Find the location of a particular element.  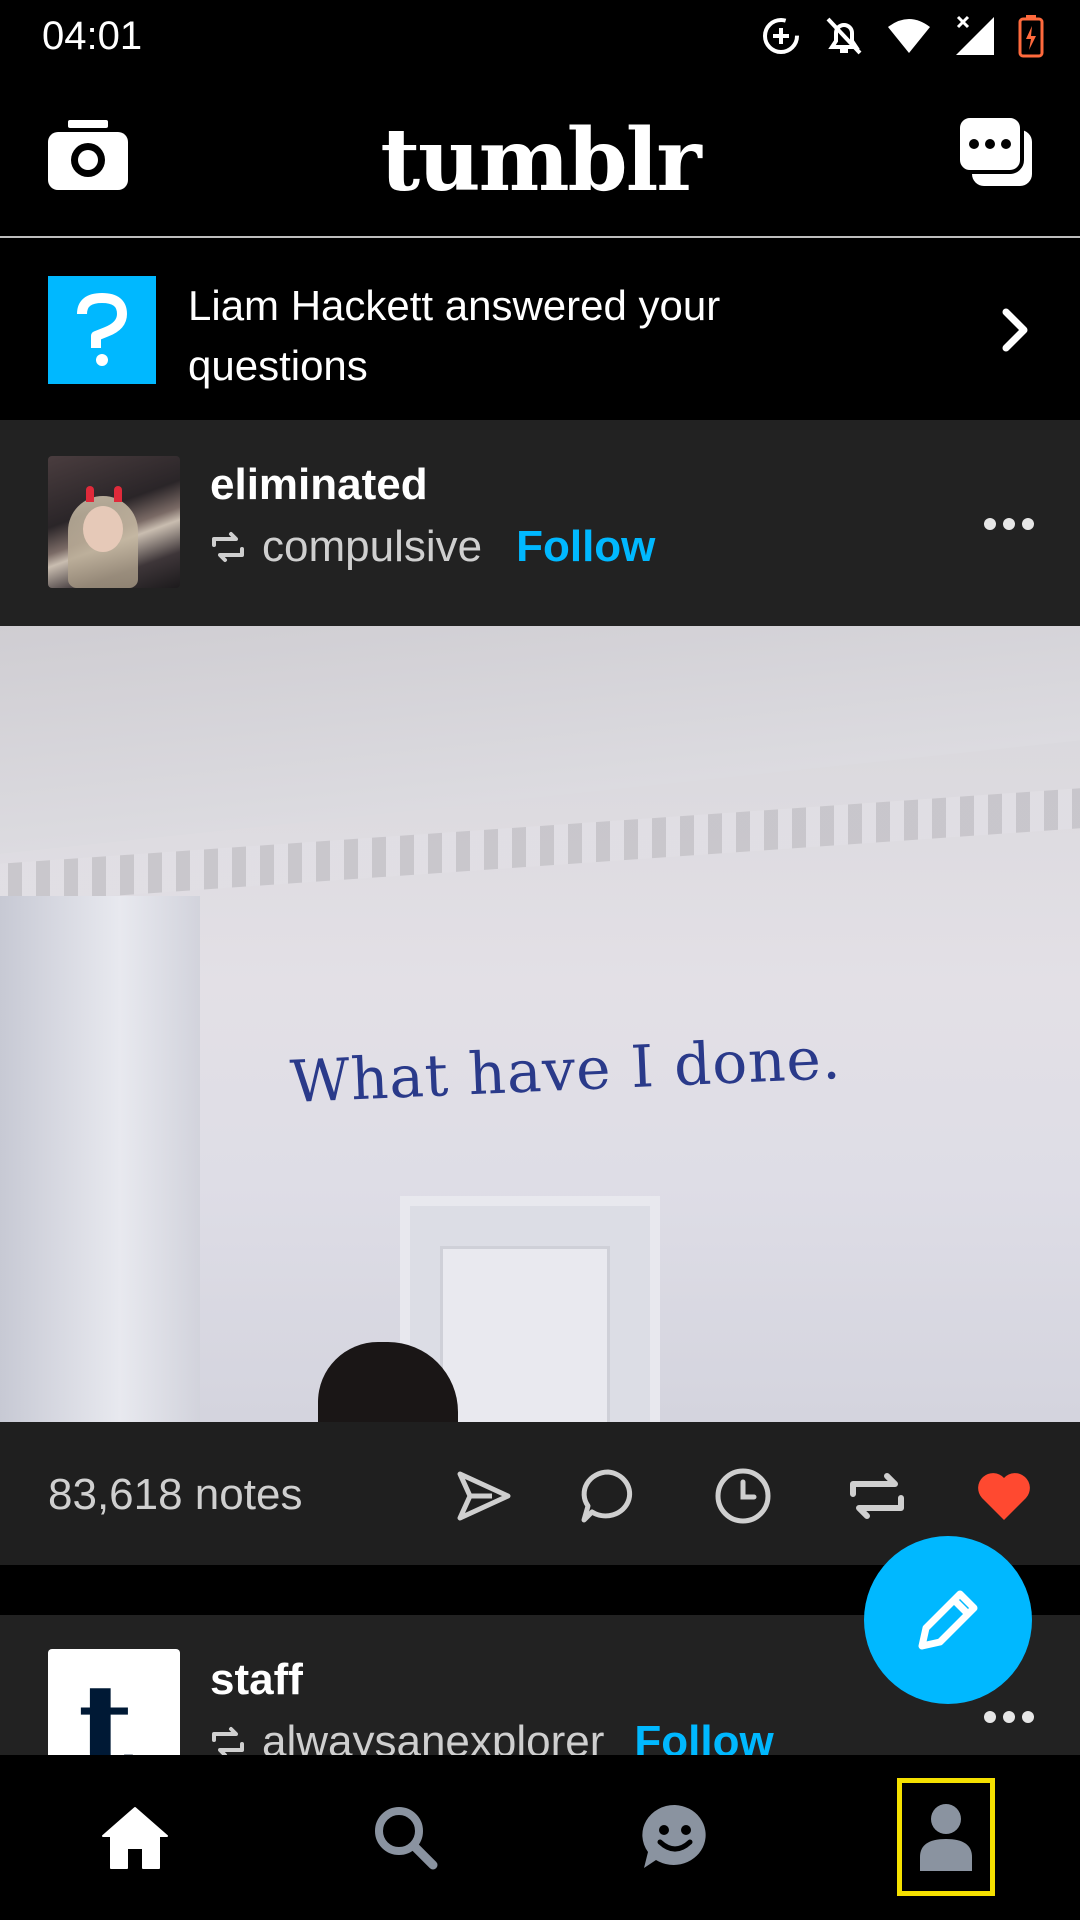

reblog-info: alwaysanexplorer Follow is located at coordinates (492, 1736).